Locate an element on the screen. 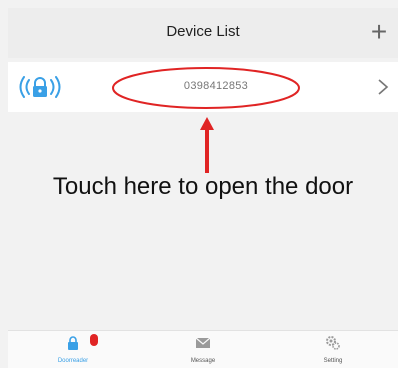 This screenshot has width=398, height=368. wireless-lock-icon is located at coordinates (40, 87).